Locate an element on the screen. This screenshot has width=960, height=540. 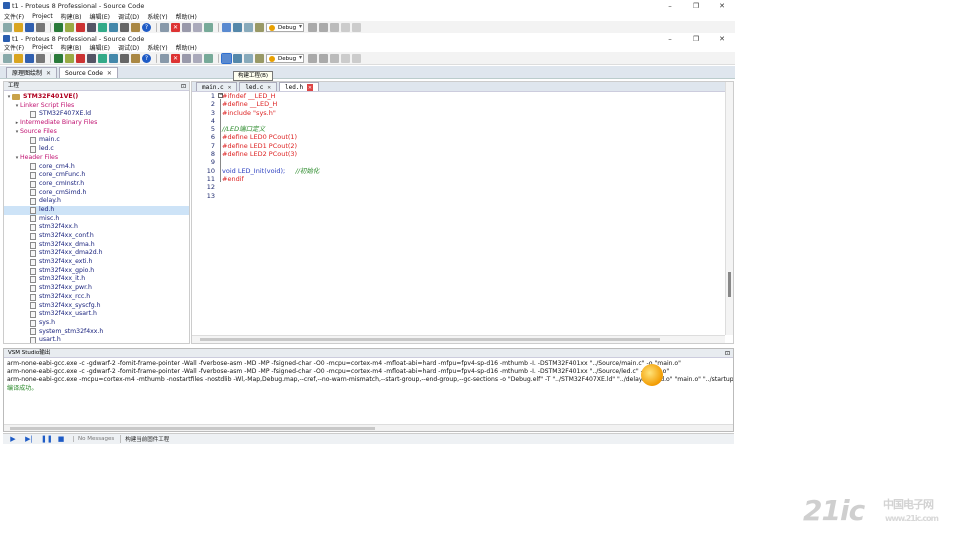
code-line: #define __LED_H is located at coordinates (472, 104).